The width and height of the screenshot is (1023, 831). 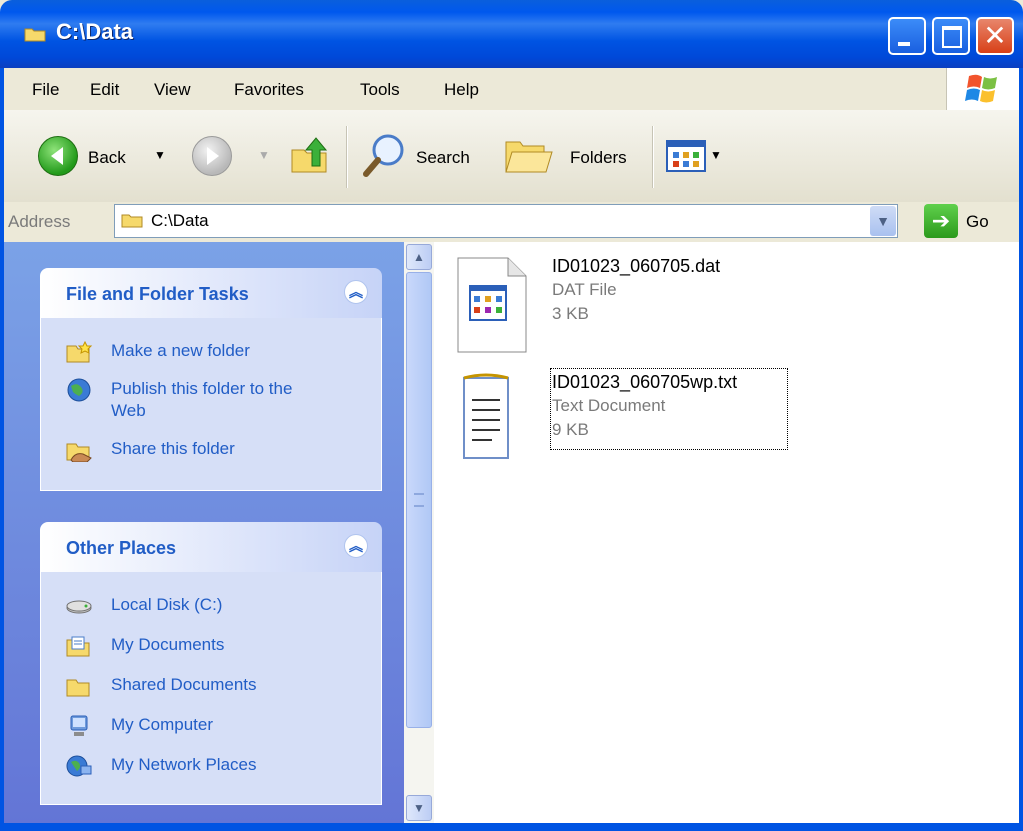 What do you see at coordinates (172, 90) in the screenshot?
I see `menu-view: View` at bounding box center [172, 90].